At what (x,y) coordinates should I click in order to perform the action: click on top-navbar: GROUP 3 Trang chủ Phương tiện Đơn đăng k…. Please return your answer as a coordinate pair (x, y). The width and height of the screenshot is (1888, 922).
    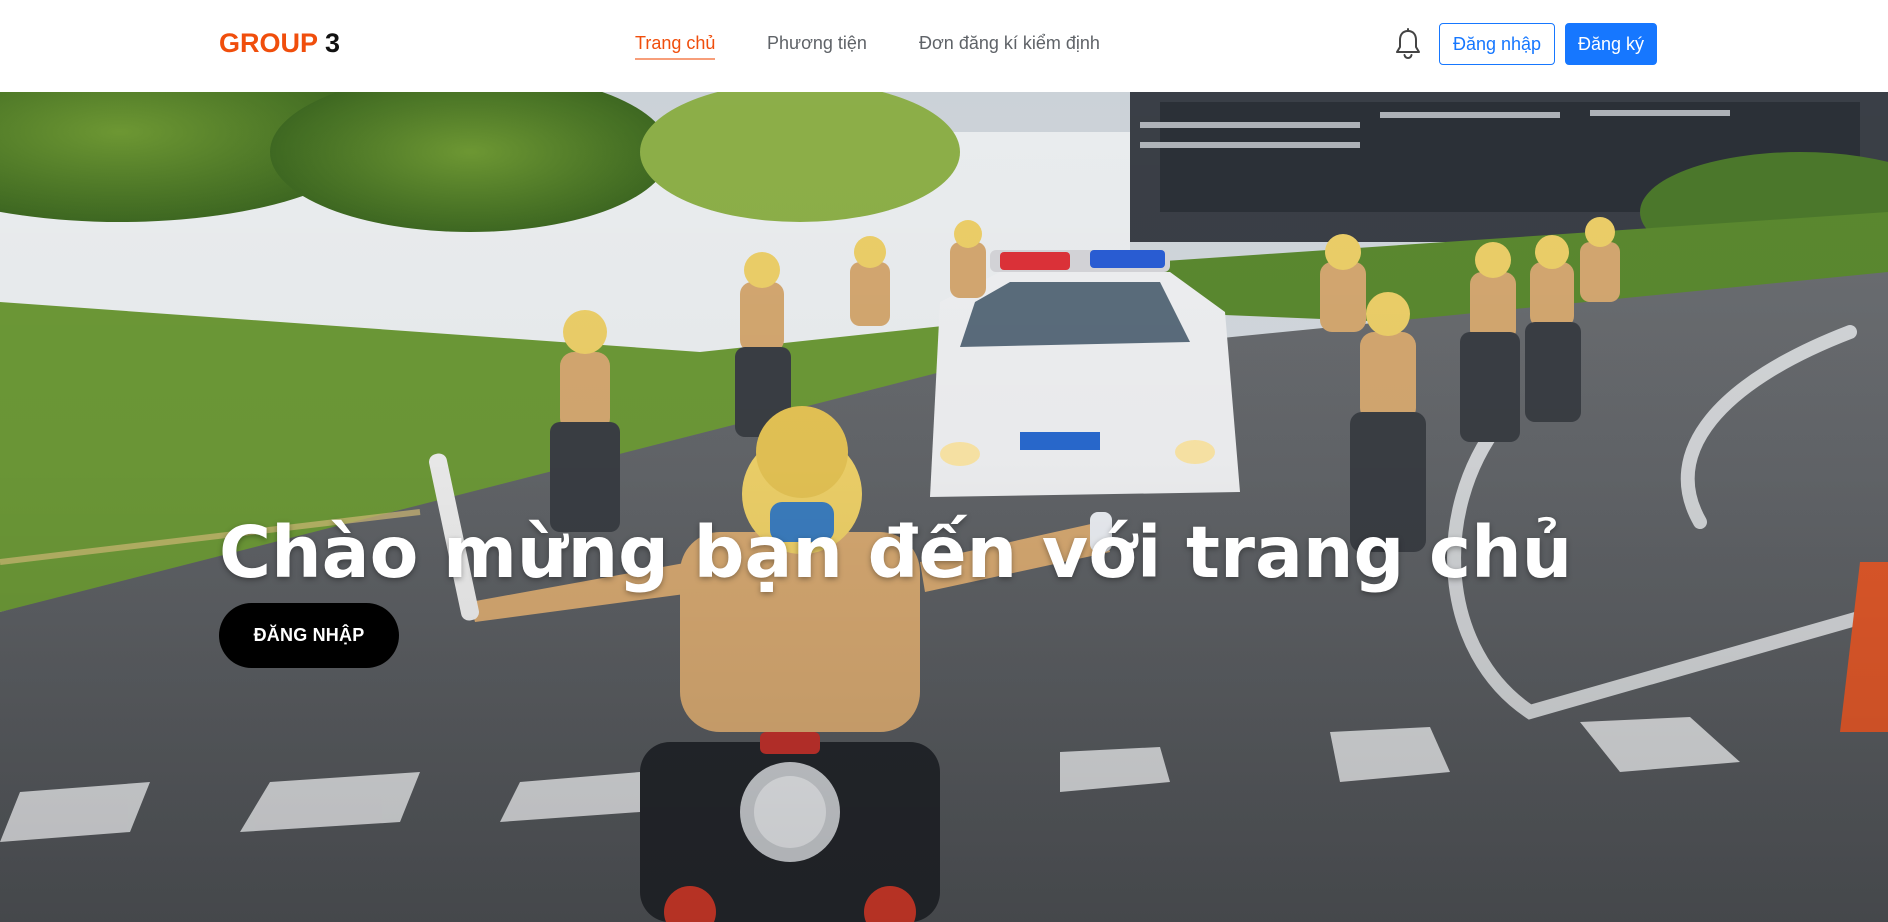
    Looking at the image, I should click on (944, 46).